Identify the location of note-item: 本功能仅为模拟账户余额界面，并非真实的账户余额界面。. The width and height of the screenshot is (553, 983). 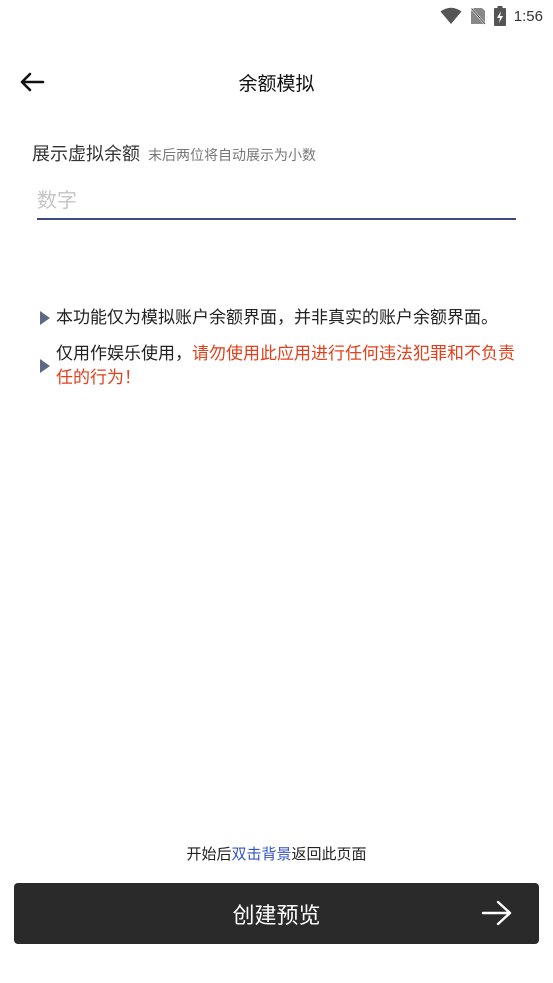
(278, 318).